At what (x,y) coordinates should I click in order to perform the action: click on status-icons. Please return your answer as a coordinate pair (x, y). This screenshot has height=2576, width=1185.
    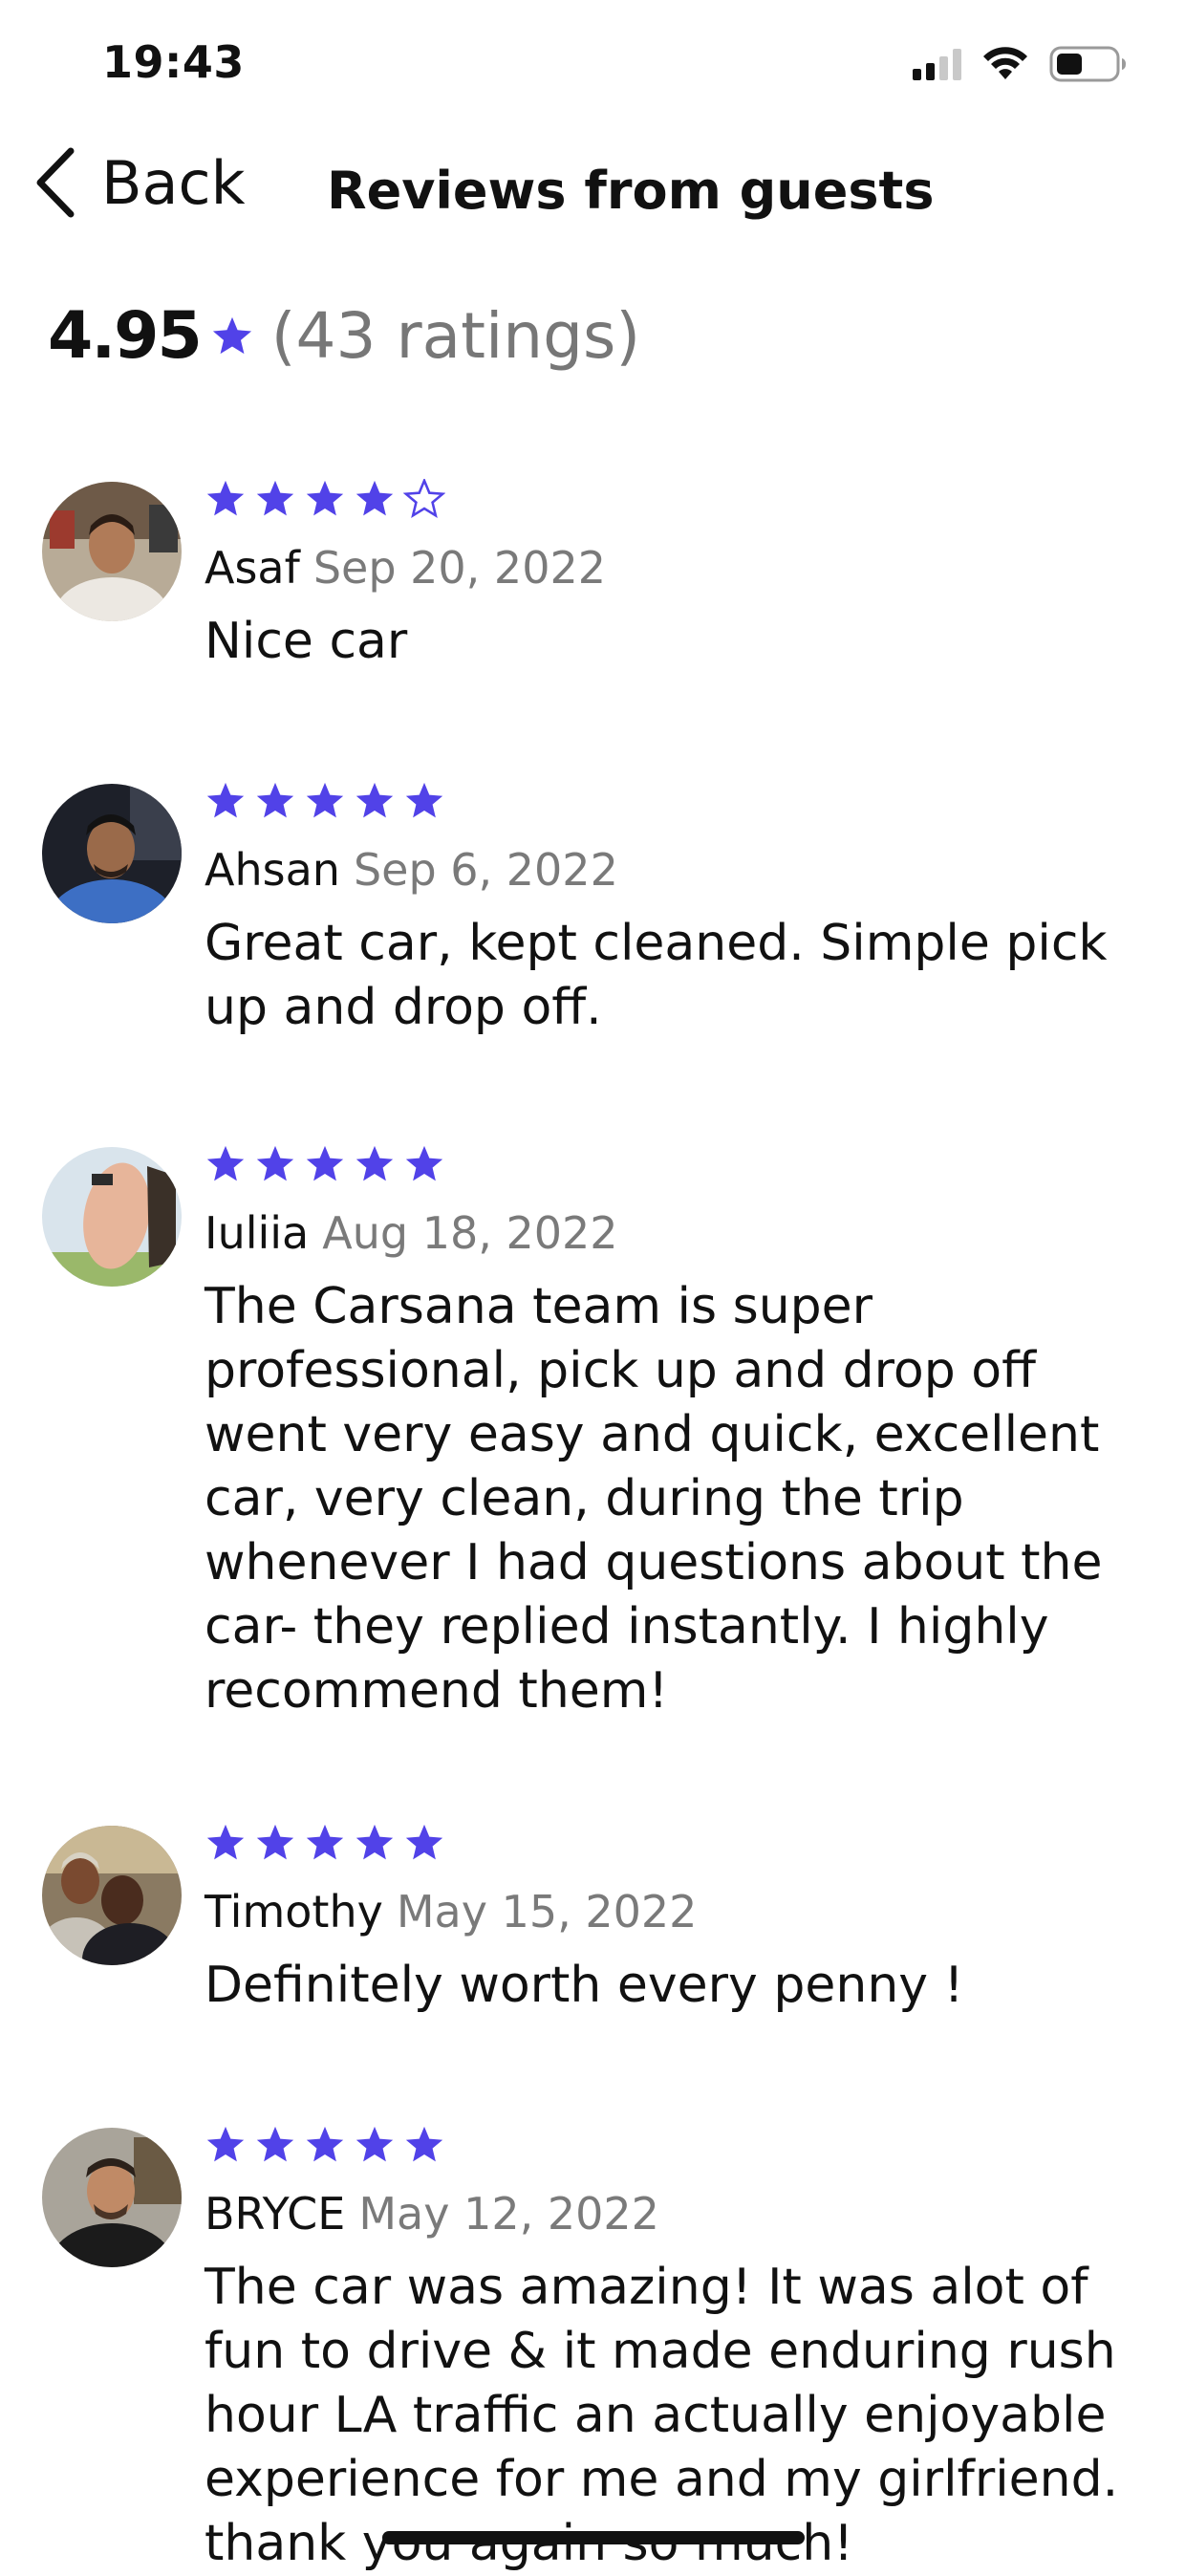
    Looking at the image, I should click on (1021, 64).